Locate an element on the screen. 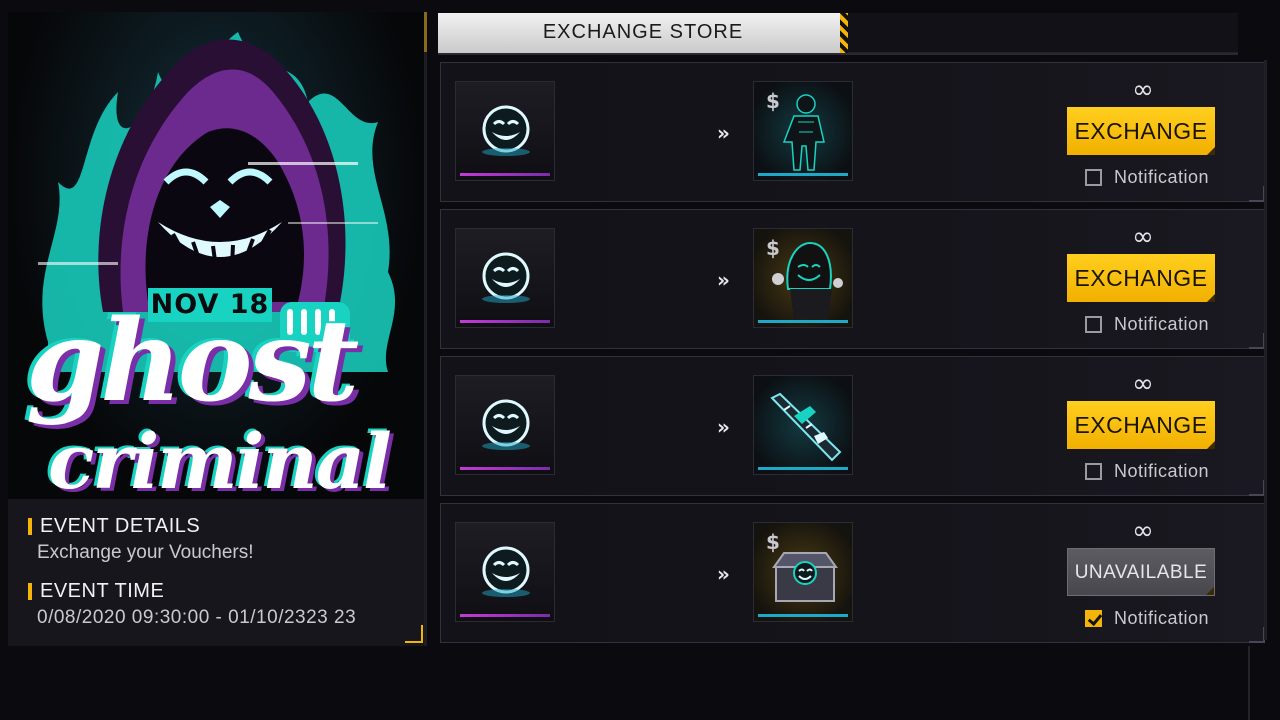 Image resolution: width=1280 pixels, height=720 pixels. bottom-divider is located at coordinates (1249, 683).